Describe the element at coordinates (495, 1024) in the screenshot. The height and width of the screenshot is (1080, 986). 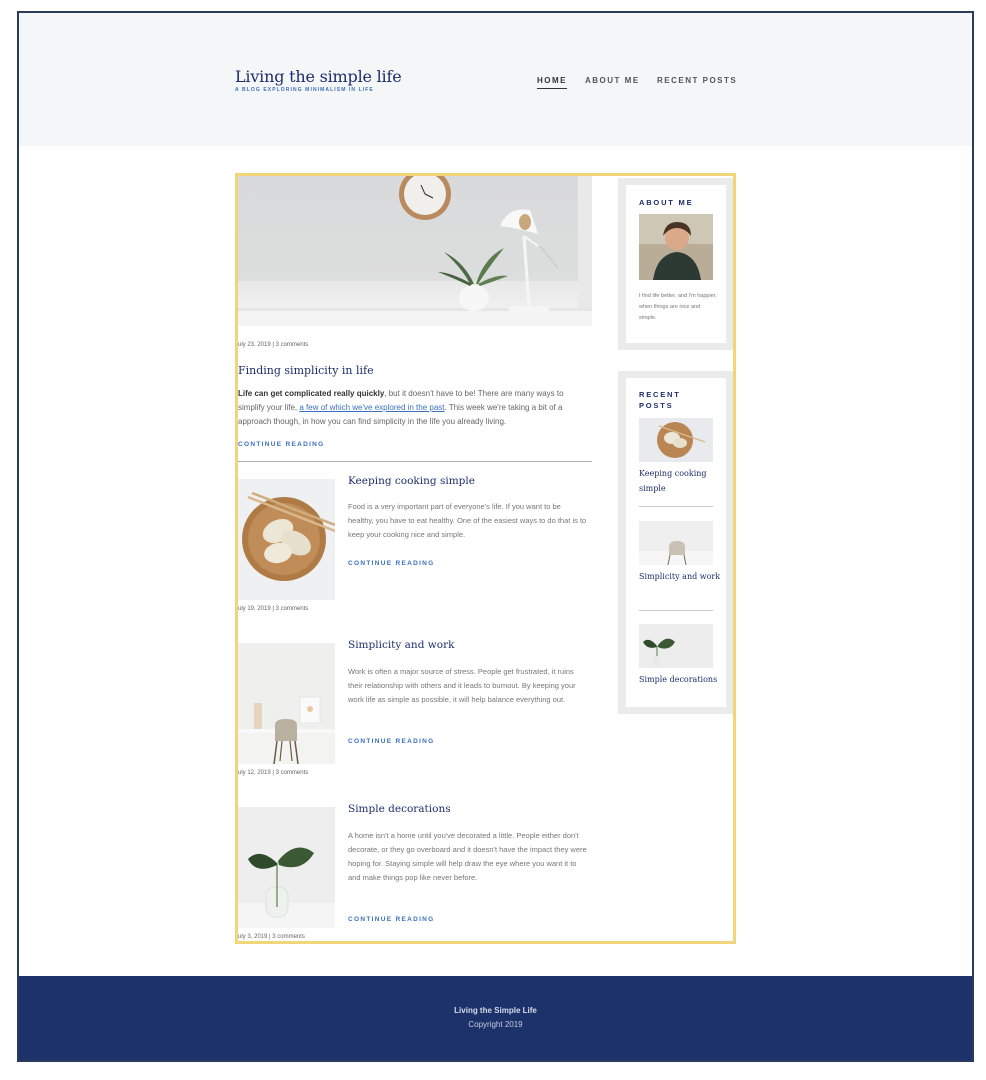
I see `footer-copyright: Copyright 2019` at that location.